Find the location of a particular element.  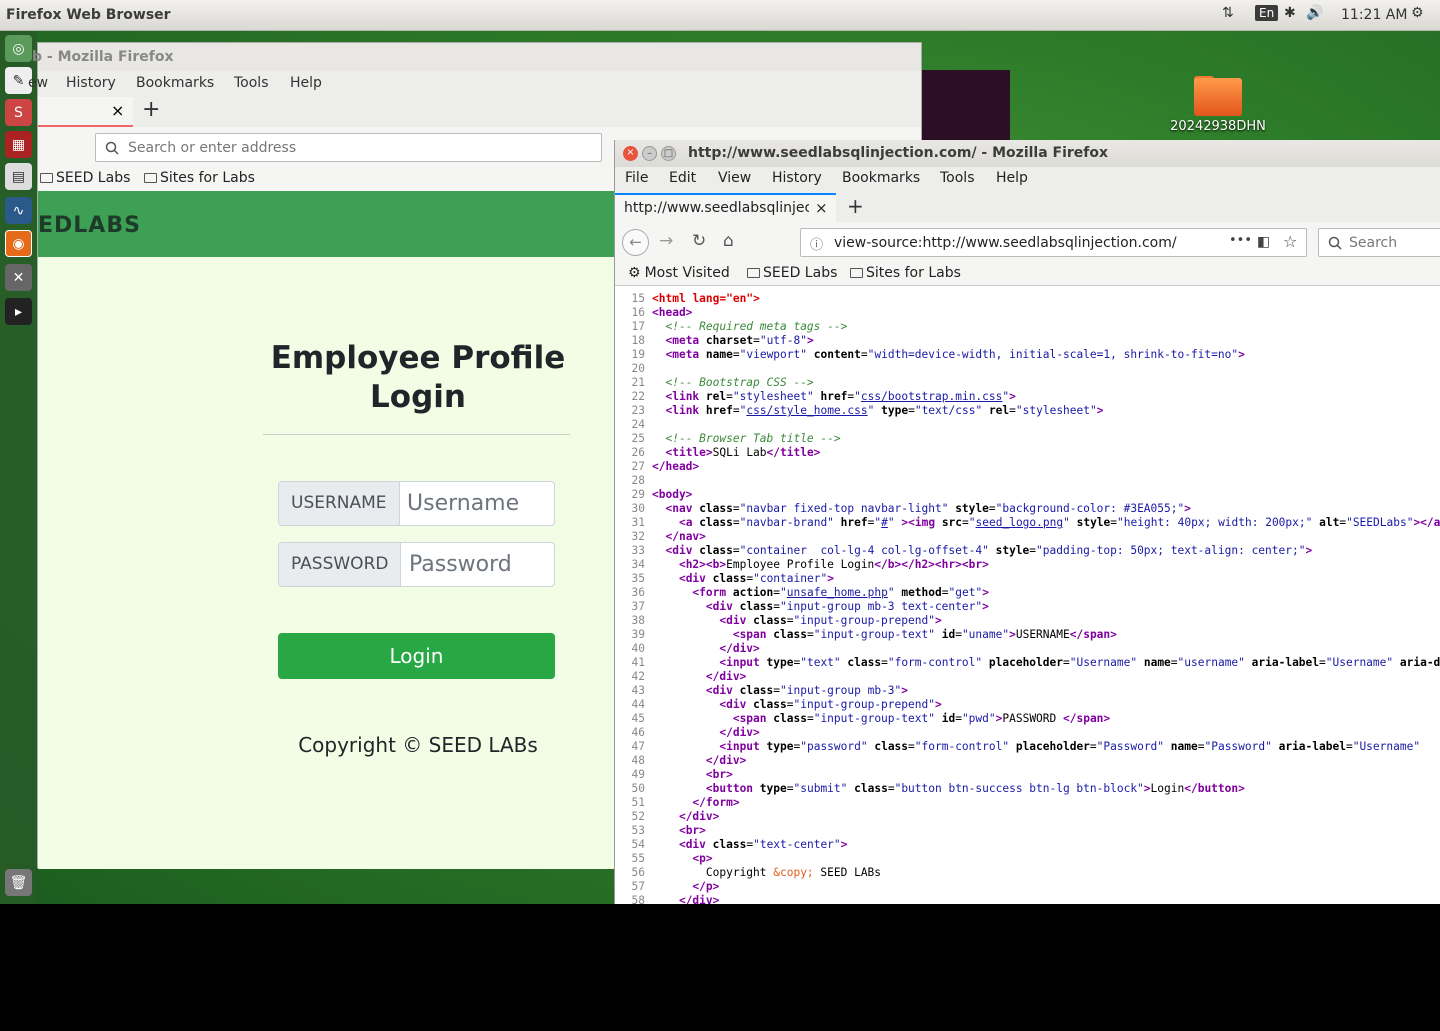

maximize-window-icon: □ is located at coordinates (668, 153).